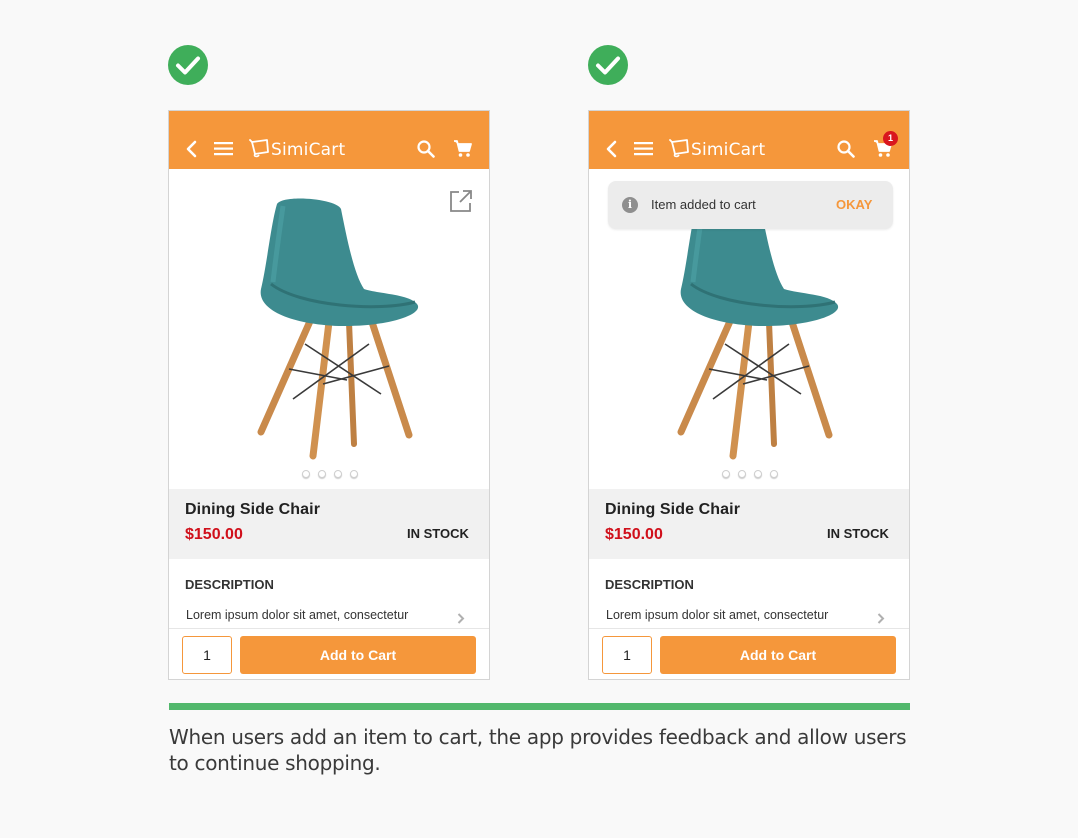  I want to click on app-bar: SimiCart 1, so click(749, 140).